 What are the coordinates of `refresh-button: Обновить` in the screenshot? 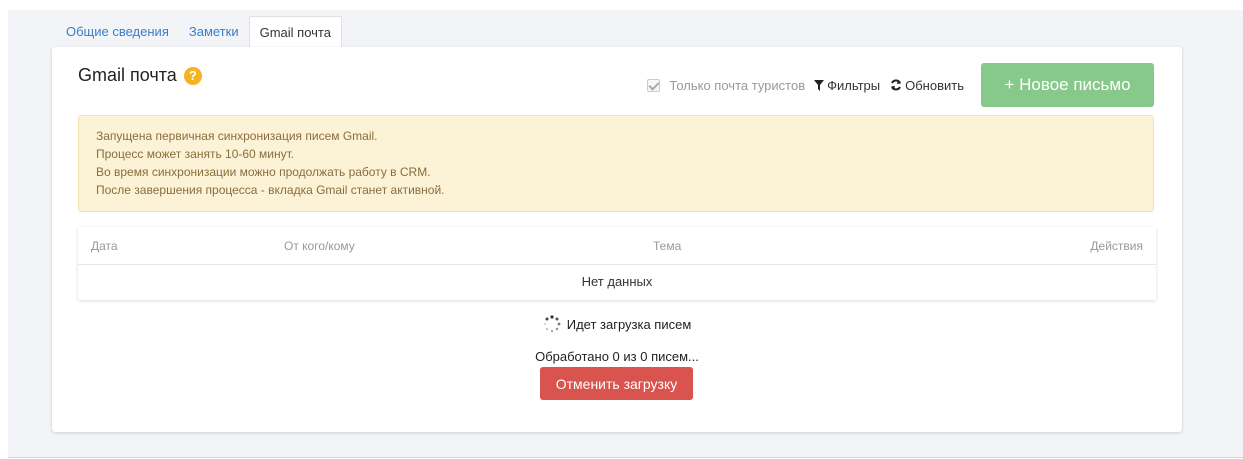 It's located at (927, 85).